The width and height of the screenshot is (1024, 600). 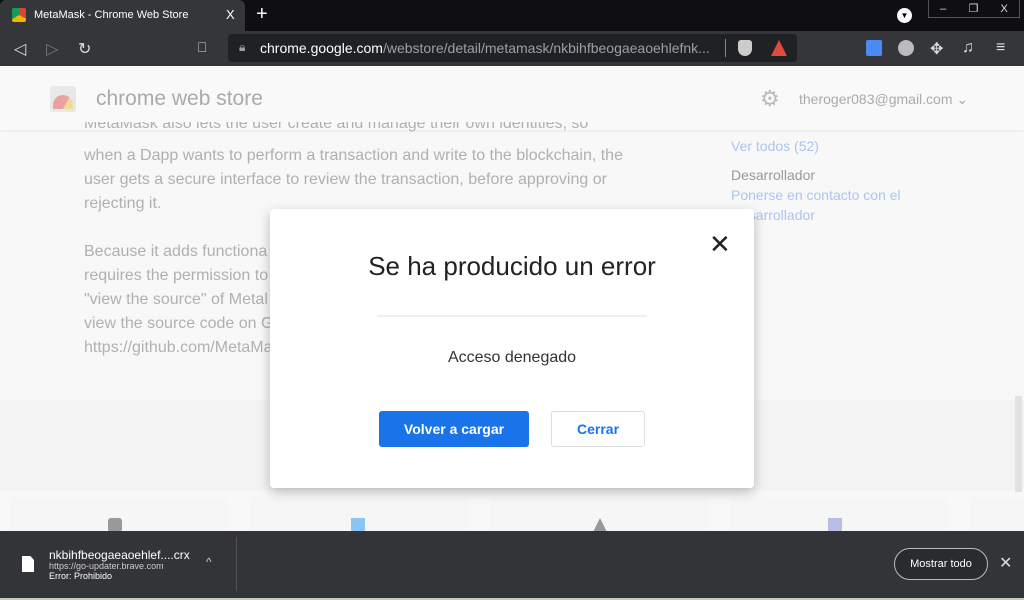 I want to click on new-tab-button: +, so click(x=262, y=14).